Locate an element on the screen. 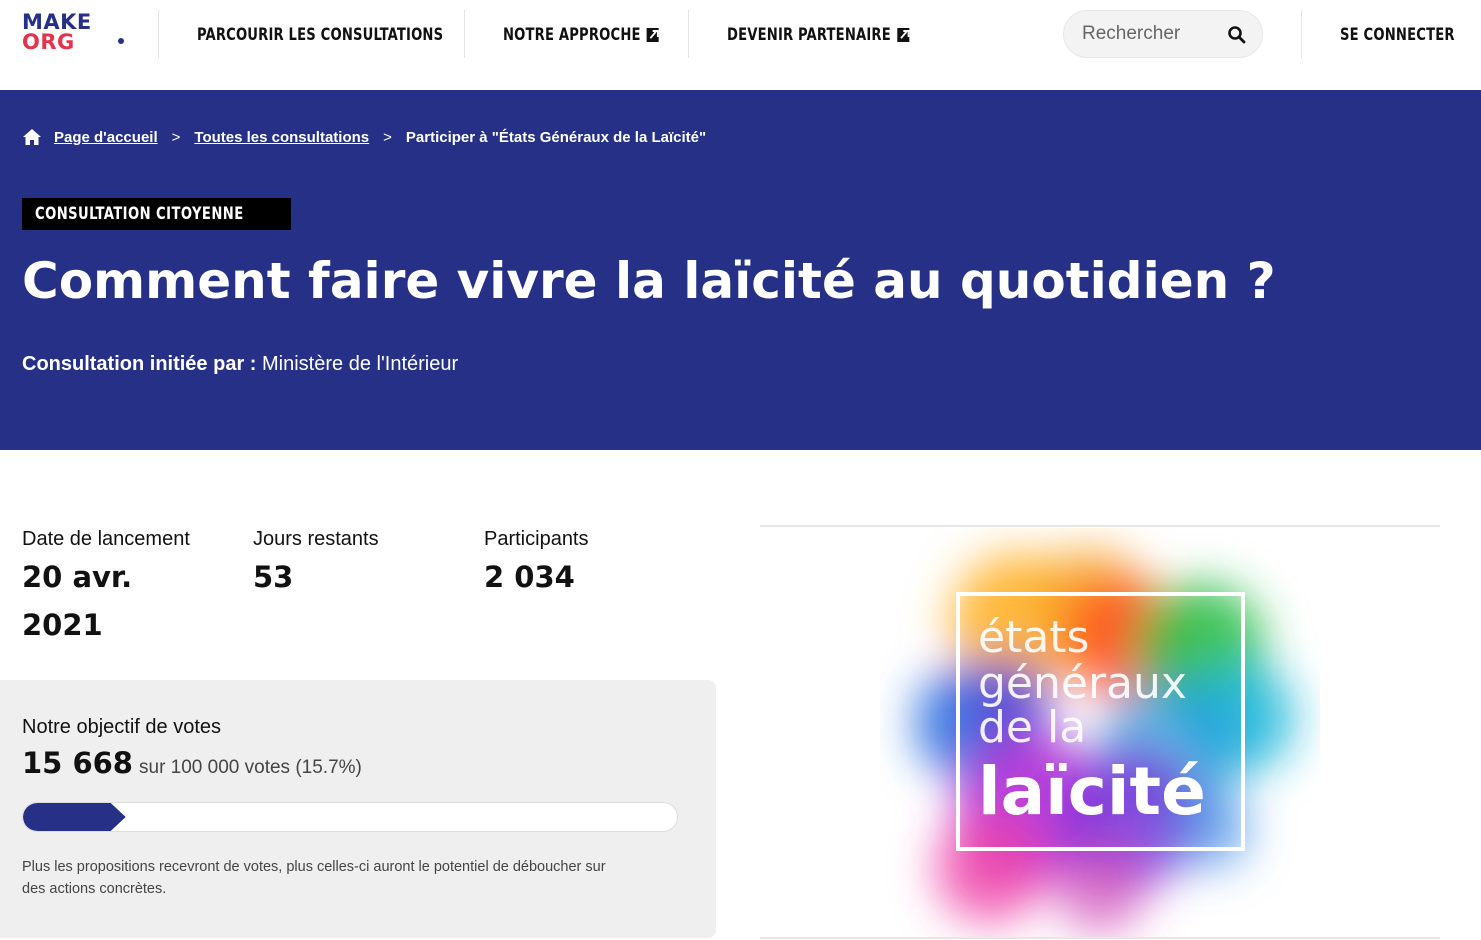 The height and width of the screenshot is (940, 1481). search-box is located at coordinates (1163, 34).